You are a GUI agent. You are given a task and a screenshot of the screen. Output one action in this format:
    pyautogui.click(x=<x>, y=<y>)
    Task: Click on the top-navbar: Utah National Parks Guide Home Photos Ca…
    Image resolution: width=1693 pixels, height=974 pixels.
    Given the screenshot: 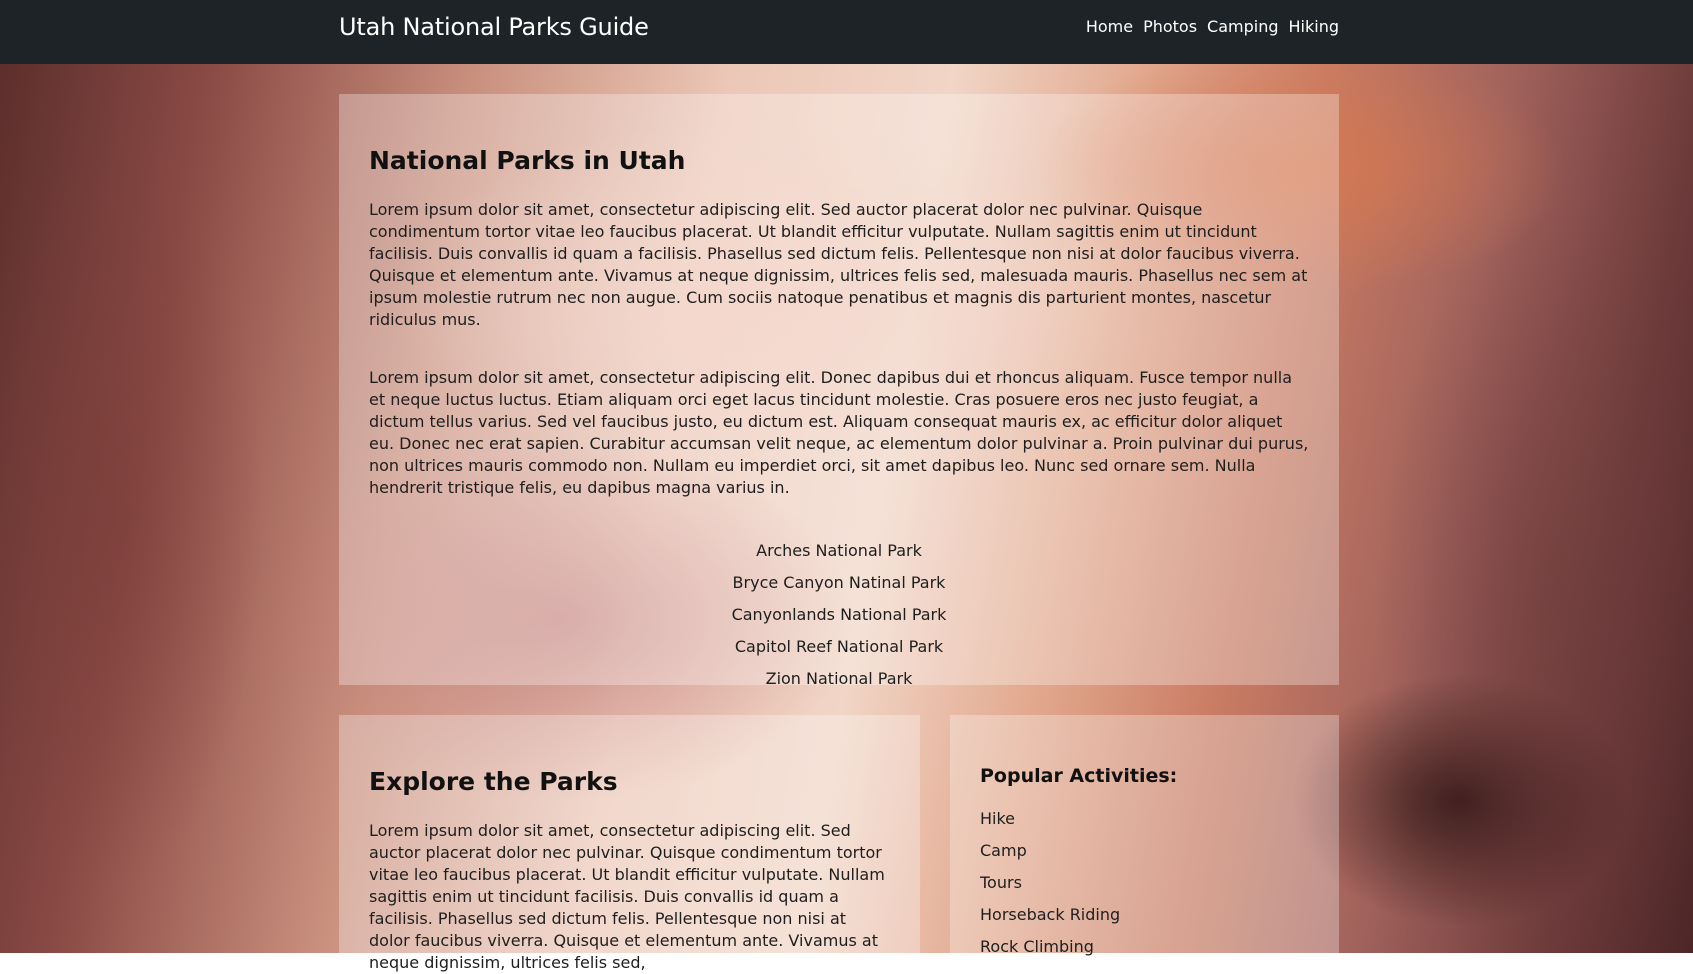 What is the action you would take?
    pyautogui.click(x=846, y=32)
    